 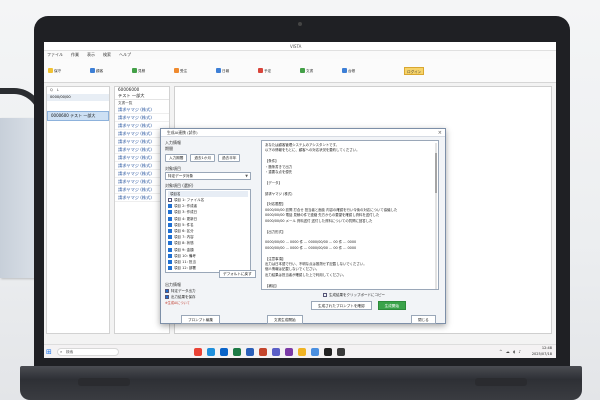 I want to click on excel-icon, so click(x=237, y=352).